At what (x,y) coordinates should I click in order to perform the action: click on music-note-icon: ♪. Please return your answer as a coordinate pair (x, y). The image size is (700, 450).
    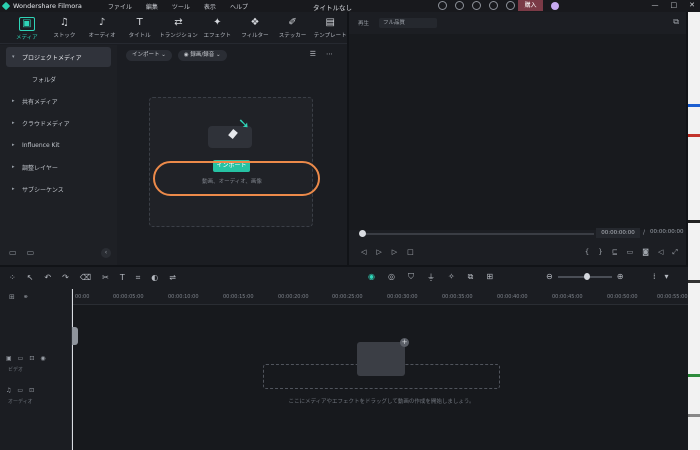
    Looking at the image, I should click on (102, 22).